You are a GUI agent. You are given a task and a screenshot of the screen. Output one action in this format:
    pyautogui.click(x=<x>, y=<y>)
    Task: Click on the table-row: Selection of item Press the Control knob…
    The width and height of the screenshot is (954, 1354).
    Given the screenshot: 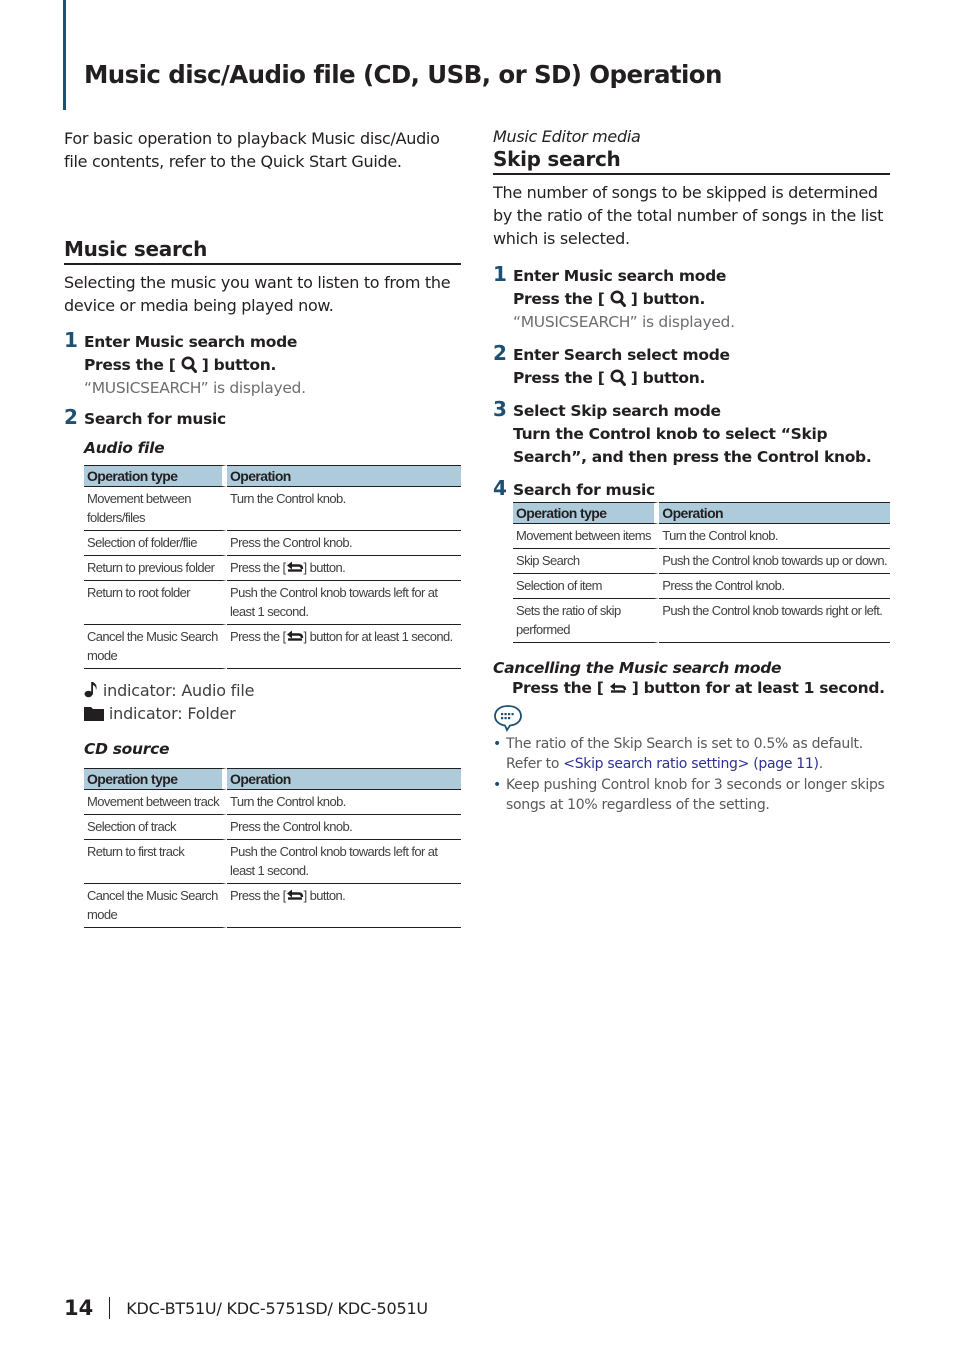 What is the action you would take?
    pyautogui.click(x=701, y=586)
    